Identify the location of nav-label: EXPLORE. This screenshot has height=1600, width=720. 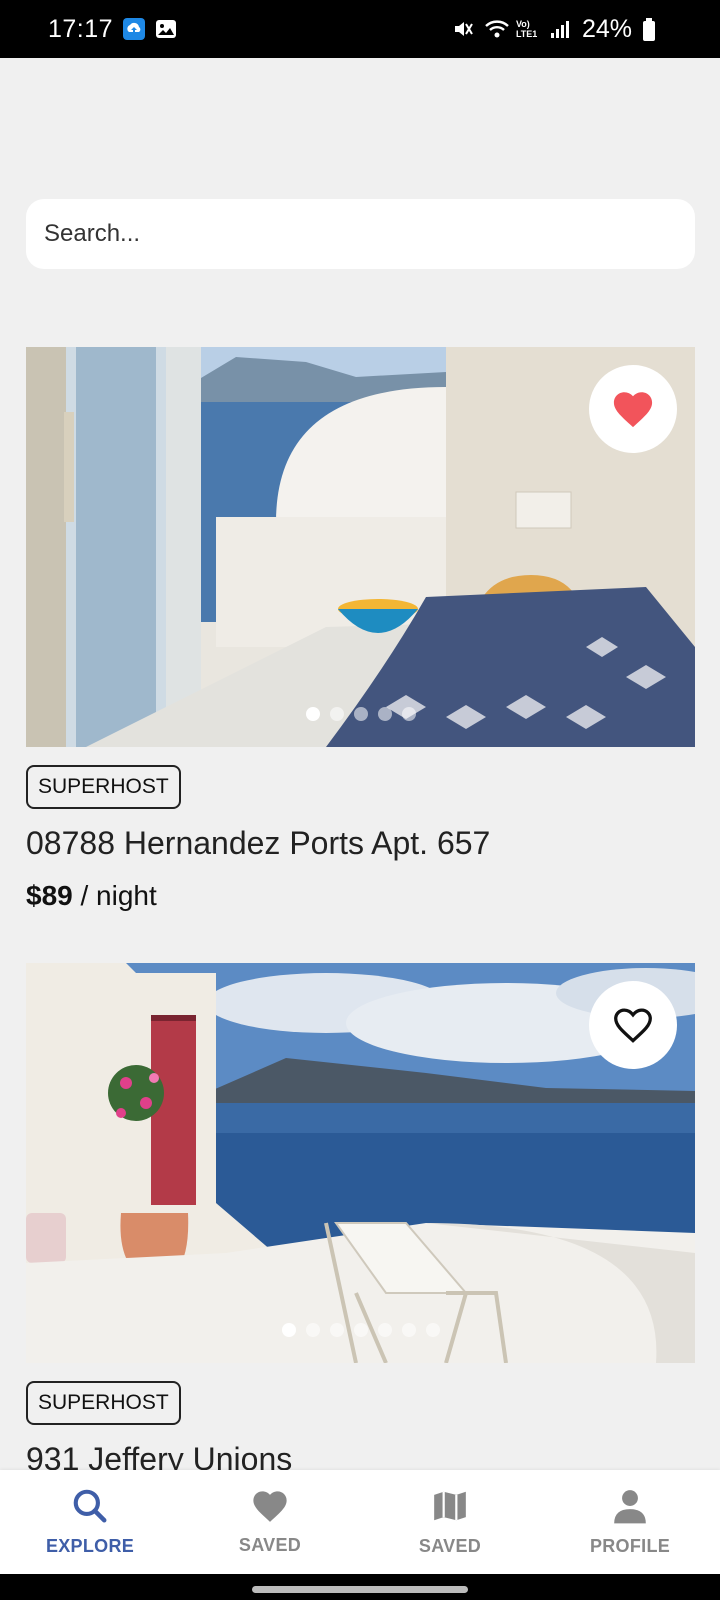
(90, 1546).